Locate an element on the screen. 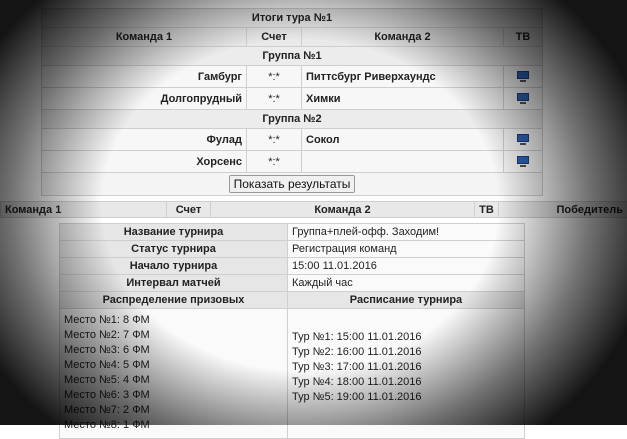  list-item: Место №2: 7 ФМ is located at coordinates (173, 335).